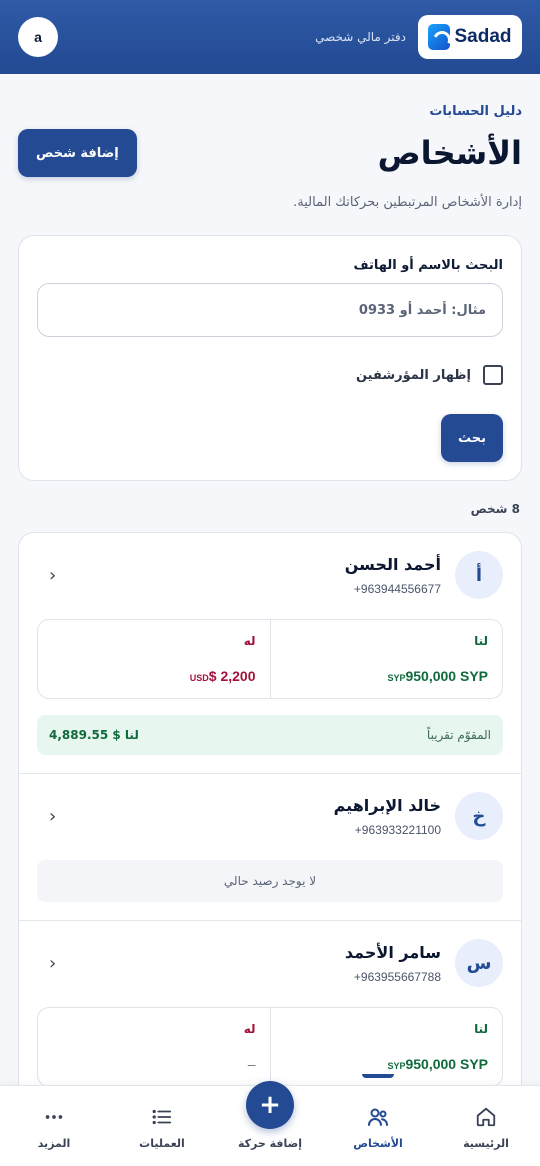 The width and height of the screenshot is (540, 1166). What do you see at coordinates (154, 659) in the screenshot?
I see `balance-for-them: له USD$ 2,200` at bounding box center [154, 659].